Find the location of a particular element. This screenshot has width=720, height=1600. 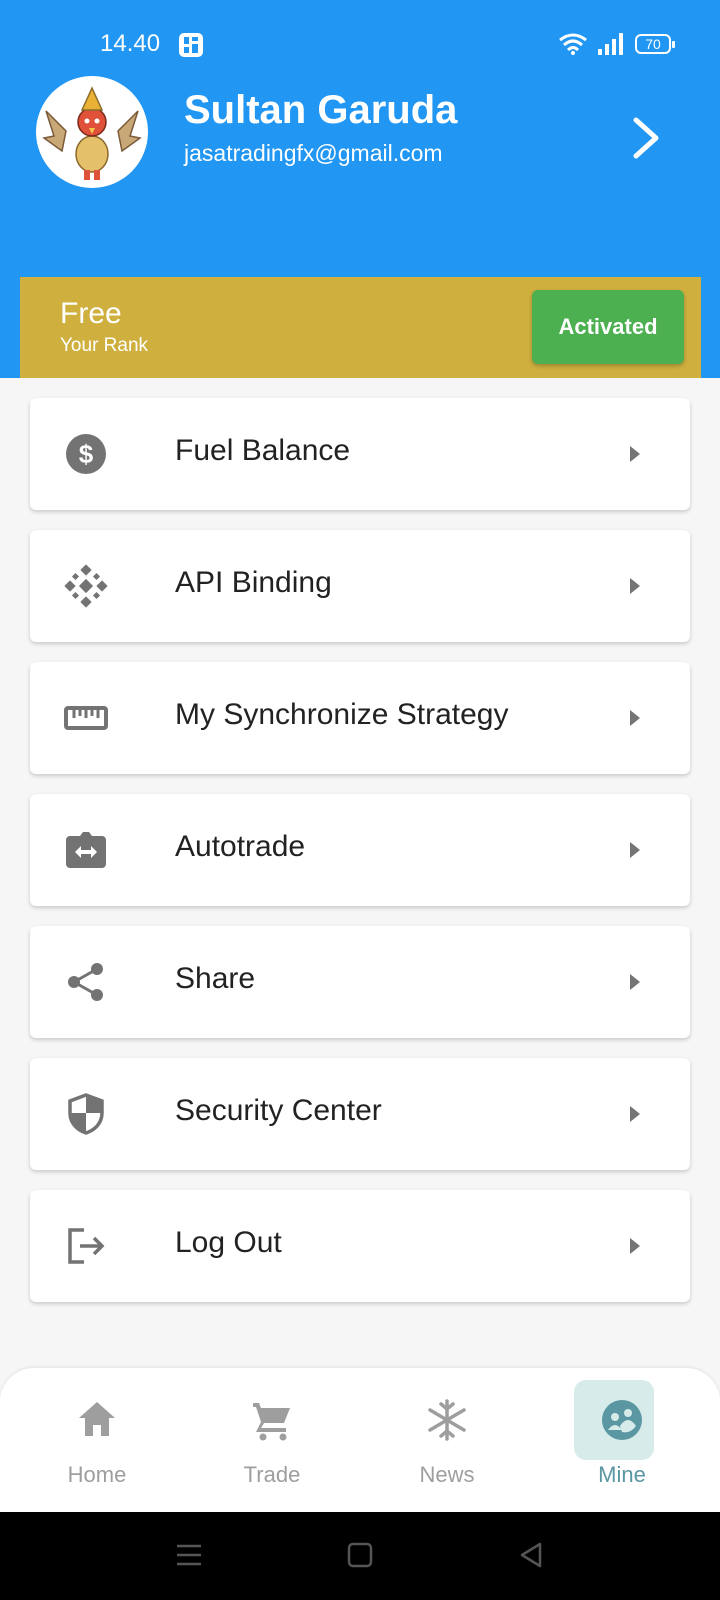

signal-icon is located at coordinates (610, 44).